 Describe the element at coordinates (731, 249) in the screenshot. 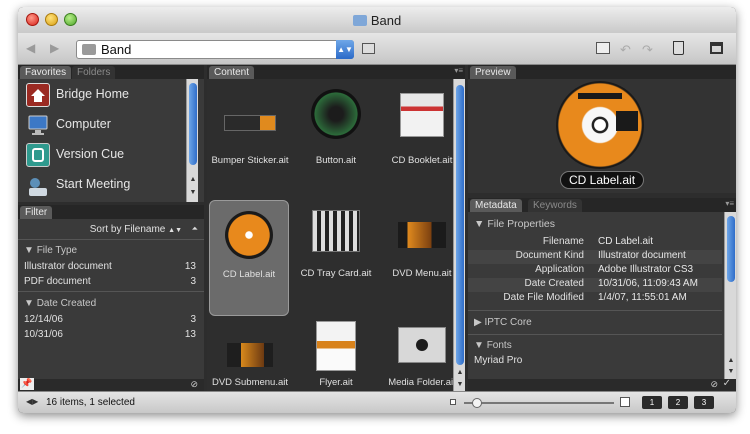

I see `metadata-scroll-thumb` at that location.